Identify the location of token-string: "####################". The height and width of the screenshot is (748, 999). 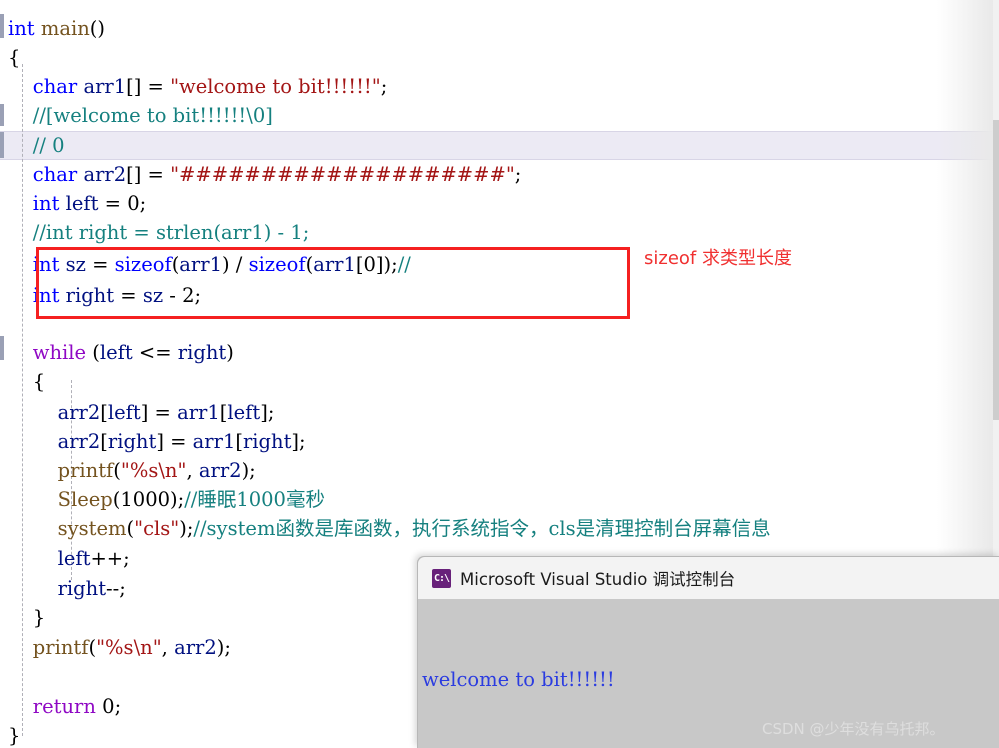
(342, 174).